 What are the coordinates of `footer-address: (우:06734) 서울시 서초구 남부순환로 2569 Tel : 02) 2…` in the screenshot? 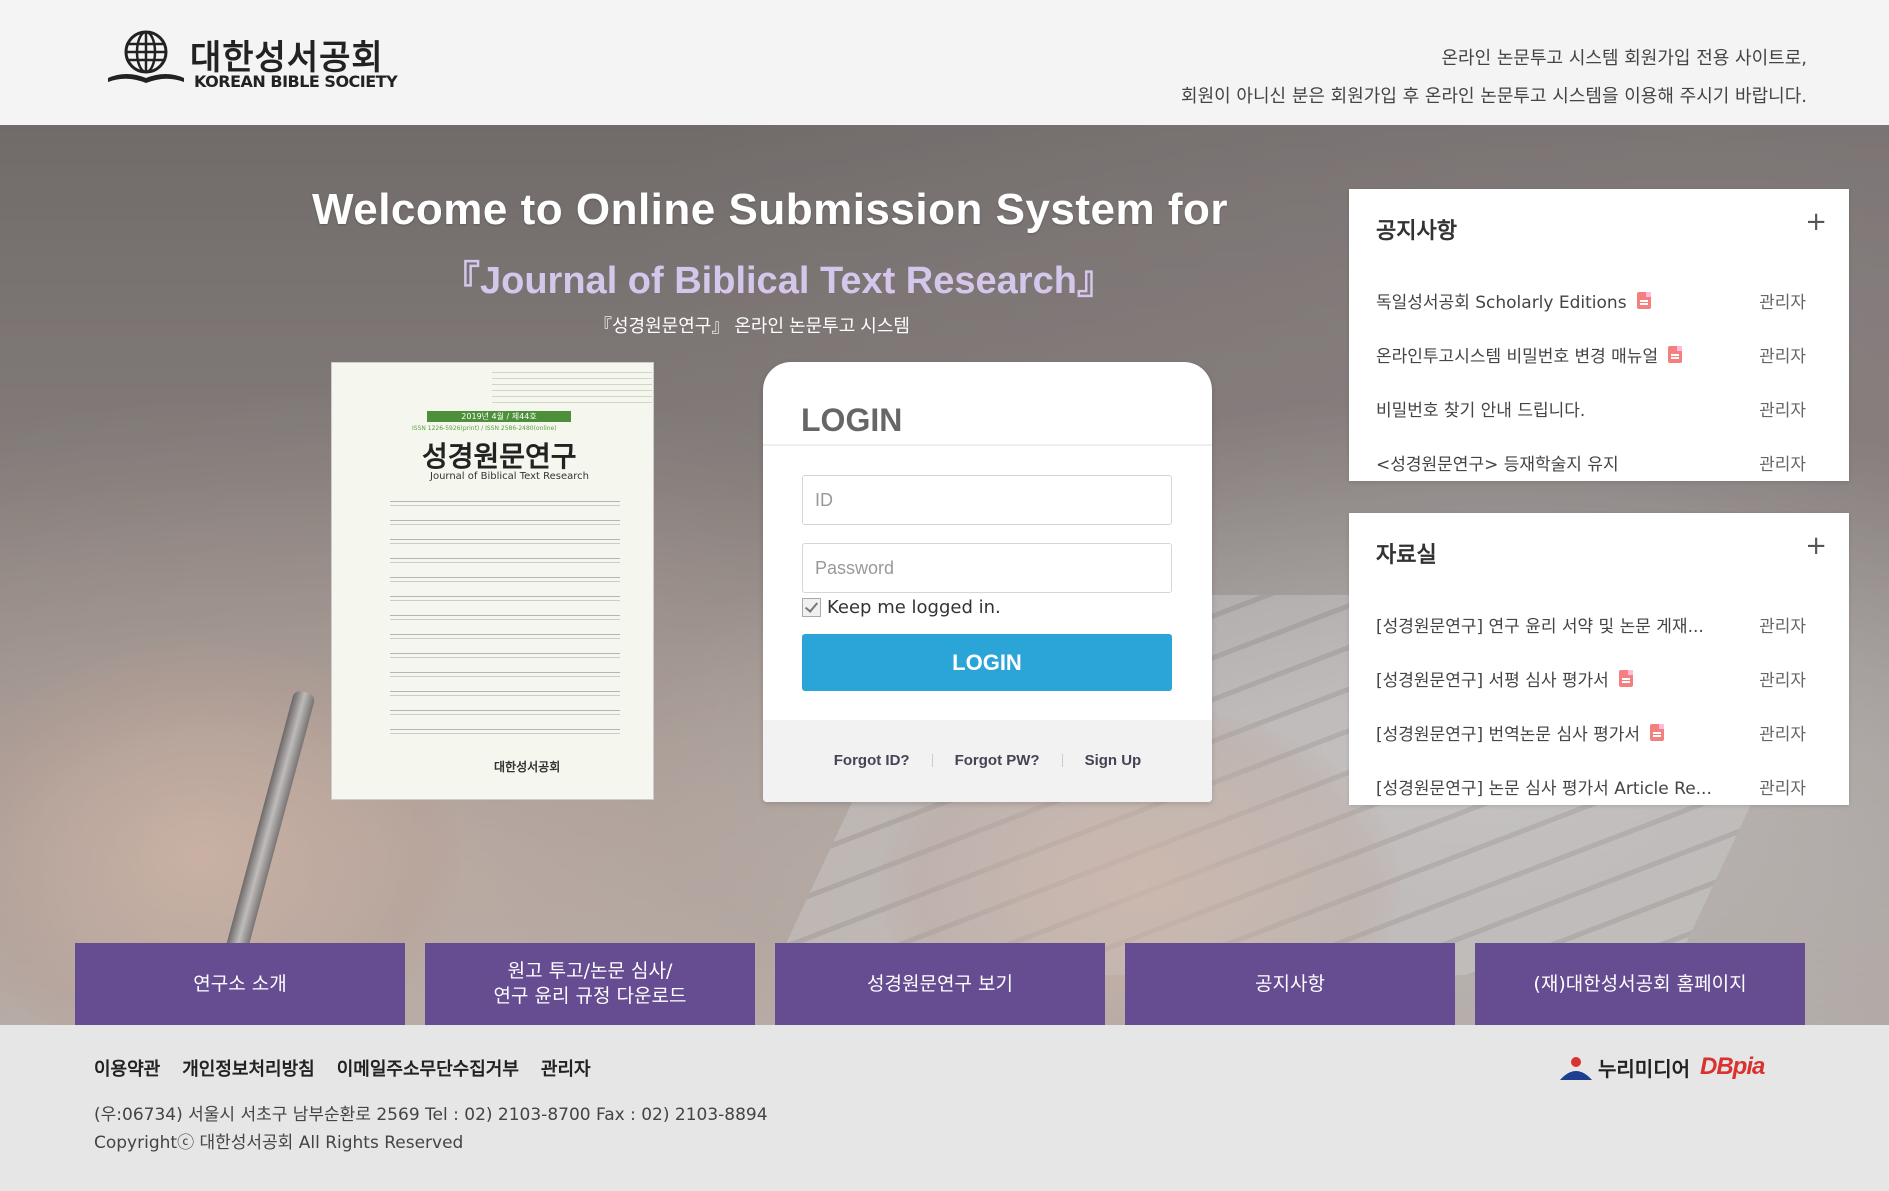 It's located at (431, 1115).